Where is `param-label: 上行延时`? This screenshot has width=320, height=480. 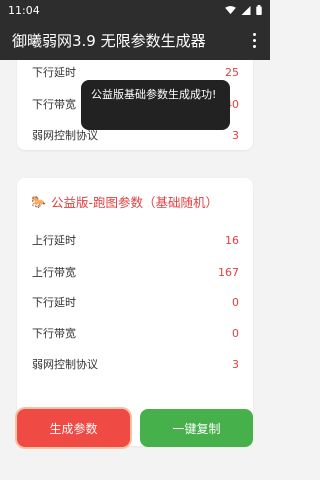
param-label: 上行延时 is located at coordinates (54, 240).